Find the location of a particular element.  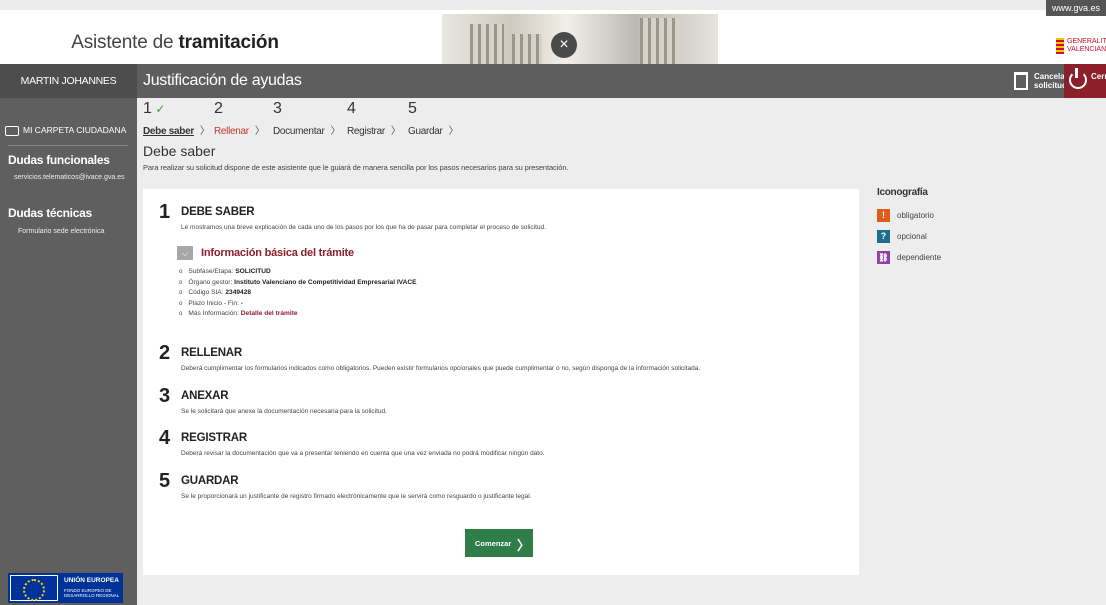

item-number: 4 is located at coordinates (165, 438).